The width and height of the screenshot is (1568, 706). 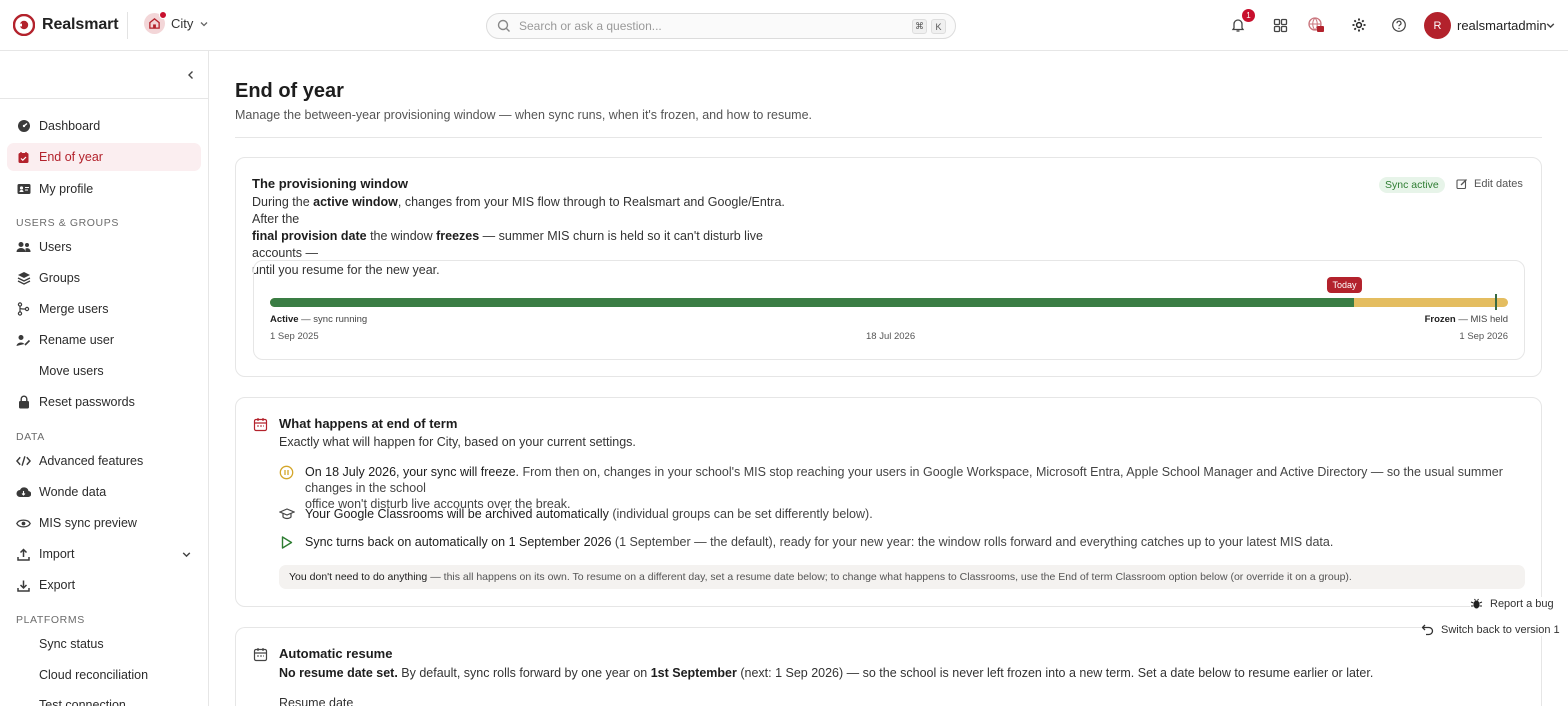 What do you see at coordinates (1550, 25) in the screenshot?
I see `user-menu-chevron-icon` at bounding box center [1550, 25].